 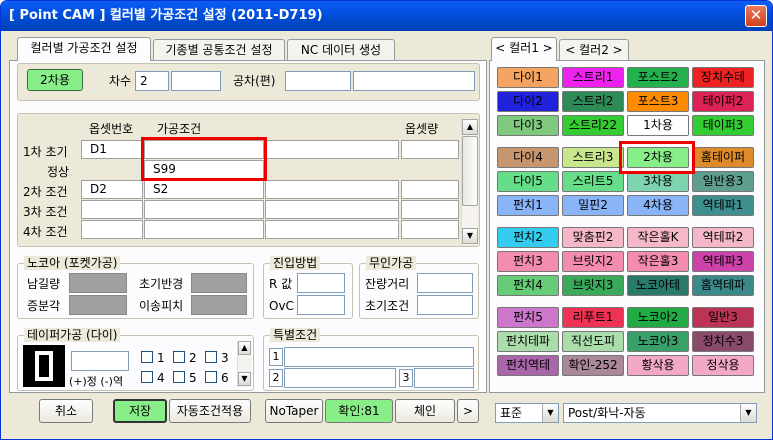 What do you see at coordinates (425, 411) in the screenshot?
I see `chain-button: 체인` at bounding box center [425, 411].